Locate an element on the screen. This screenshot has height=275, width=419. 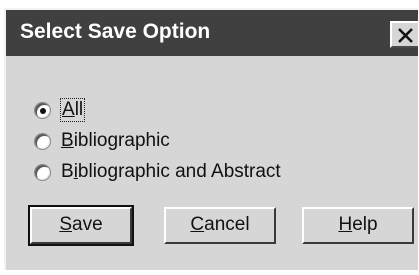
close-icon is located at coordinates (405, 35).